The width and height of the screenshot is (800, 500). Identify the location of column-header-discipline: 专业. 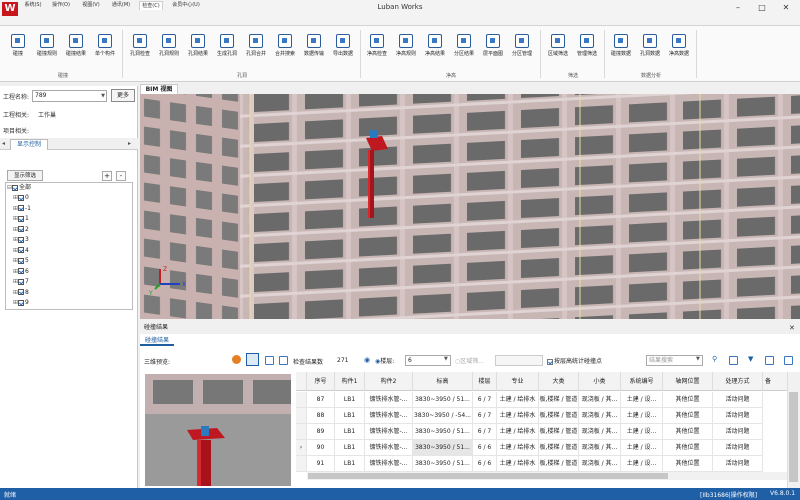
(518, 381).